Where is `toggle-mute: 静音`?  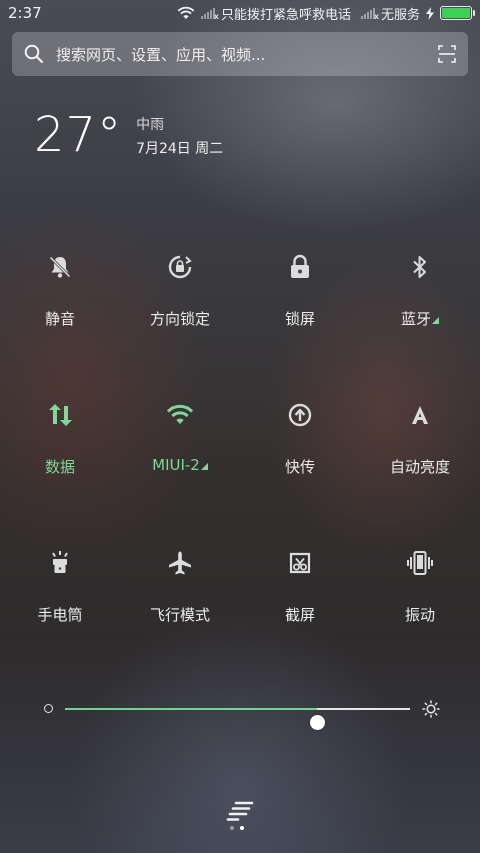
toggle-mute: 静音 is located at coordinates (60, 314).